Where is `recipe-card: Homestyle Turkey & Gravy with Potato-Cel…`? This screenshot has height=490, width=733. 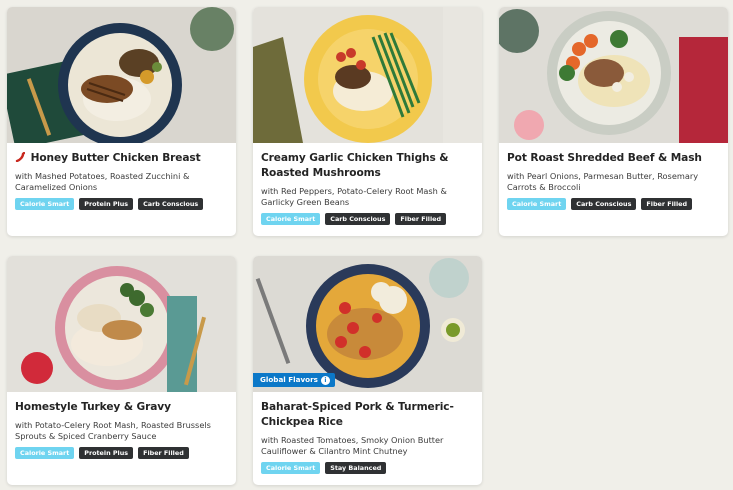
recipe-card: Homestyle Turkey & Gravy with Potato-Cel… is located at coordinates (121, 370).